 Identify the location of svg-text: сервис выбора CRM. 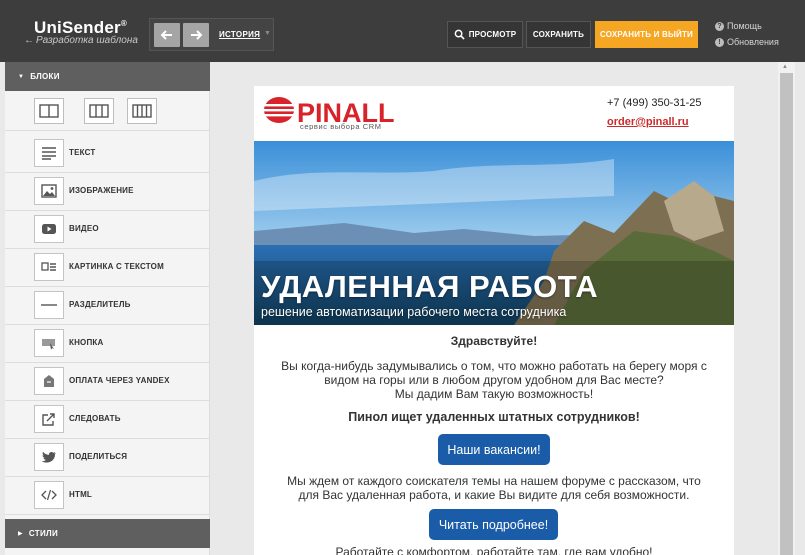
(341, 126).